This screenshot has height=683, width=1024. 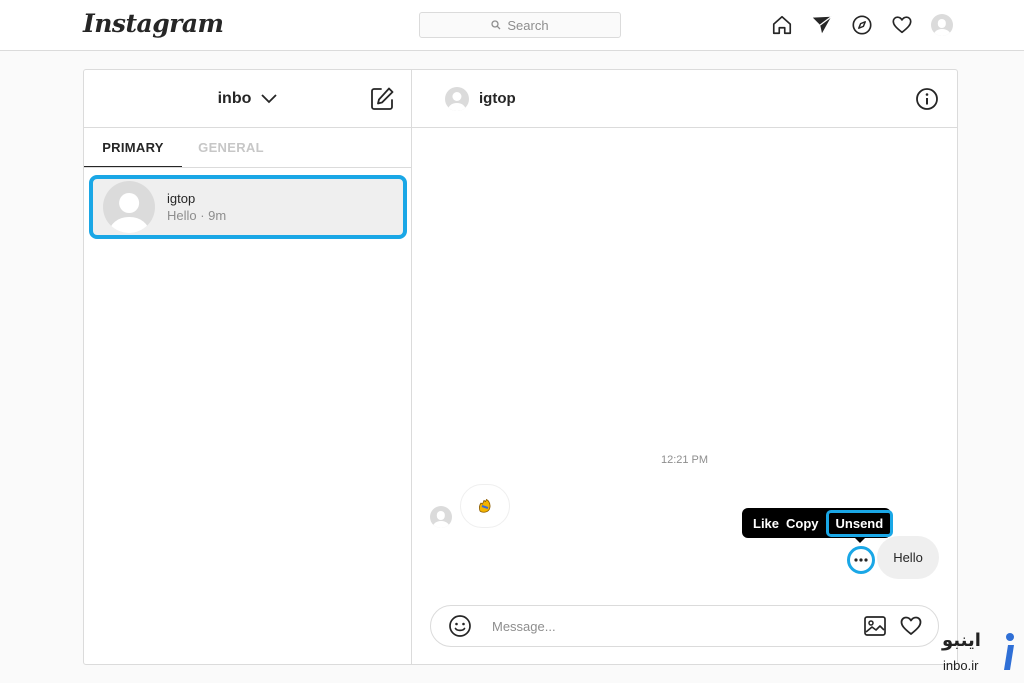 I want to click on conversation-item: igtop Hello · 9m, so click(x=248, y=207).